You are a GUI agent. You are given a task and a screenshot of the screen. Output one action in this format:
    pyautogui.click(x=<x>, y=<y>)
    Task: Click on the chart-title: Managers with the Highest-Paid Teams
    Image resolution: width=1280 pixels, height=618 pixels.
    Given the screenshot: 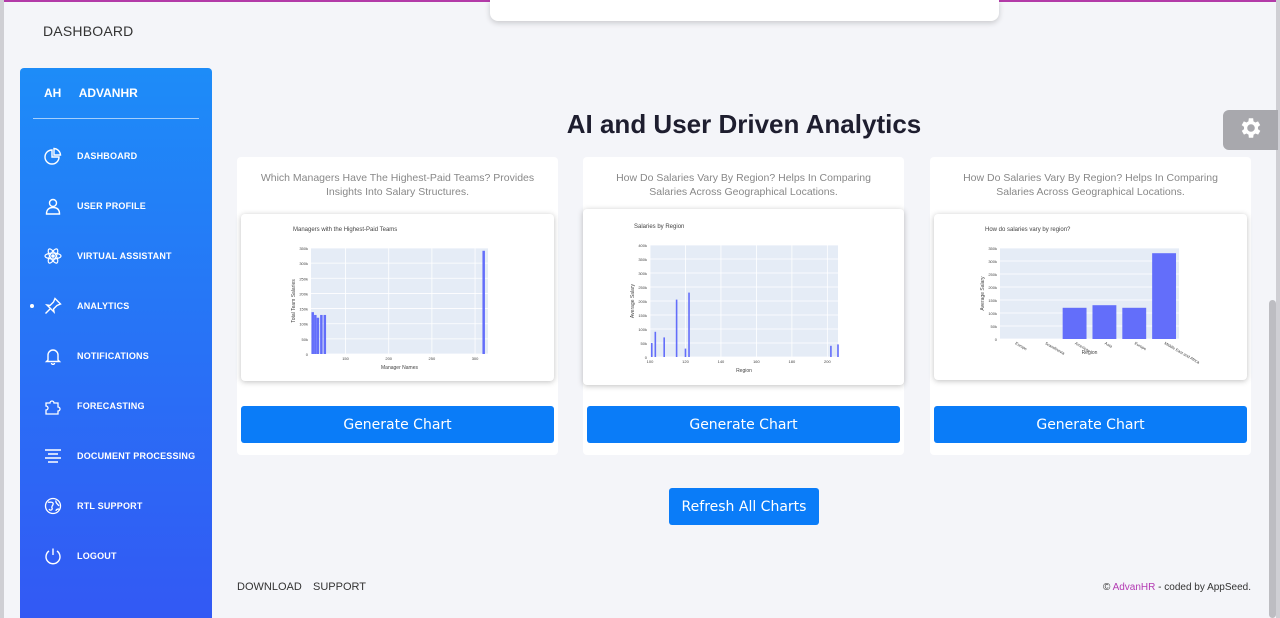 What is the action you would take?
    pyautogui.click(x=345, y=230)
    